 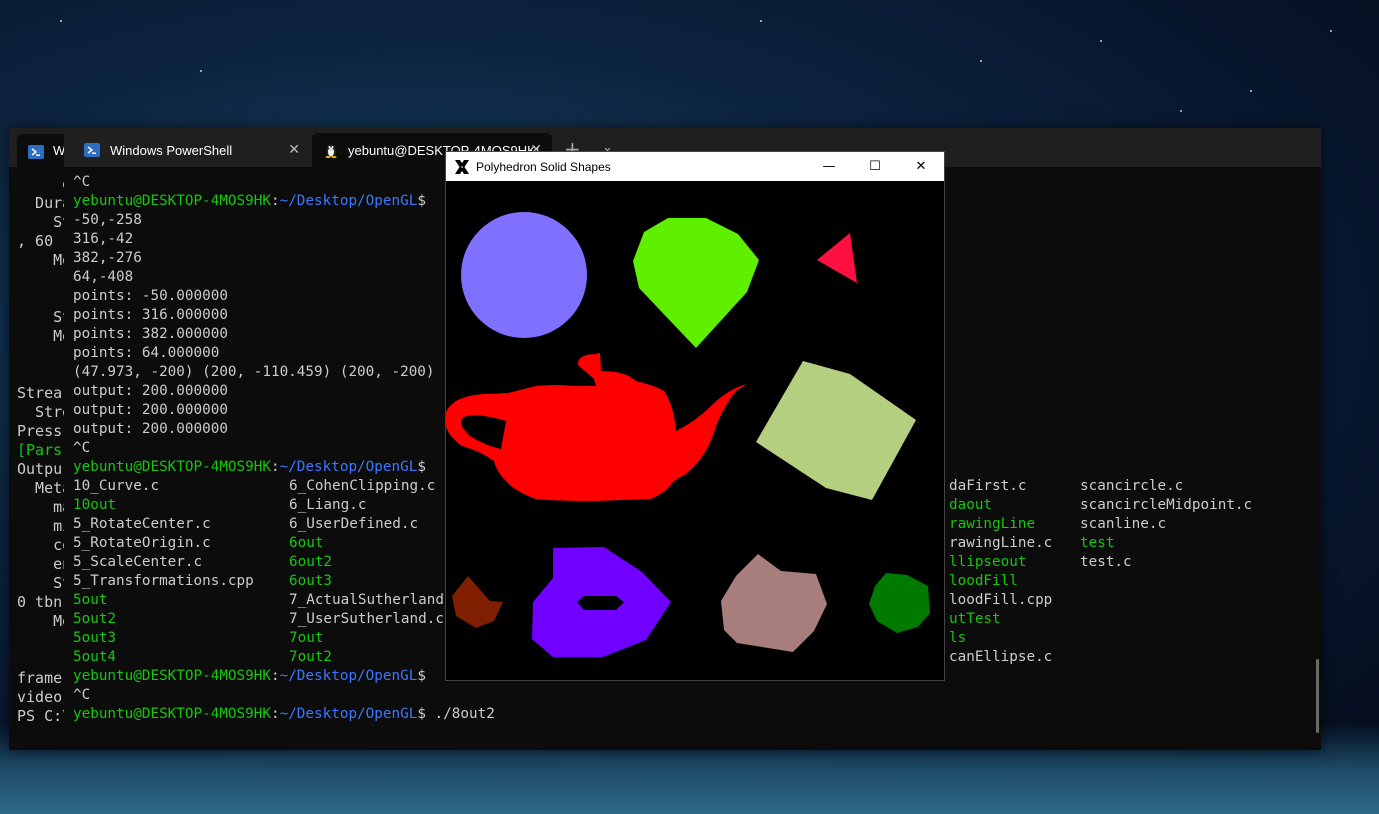 What do you see at coordinates (958, 638) in the screenshot?
I see `file-entry: ls` at bounding box center [958, 638].